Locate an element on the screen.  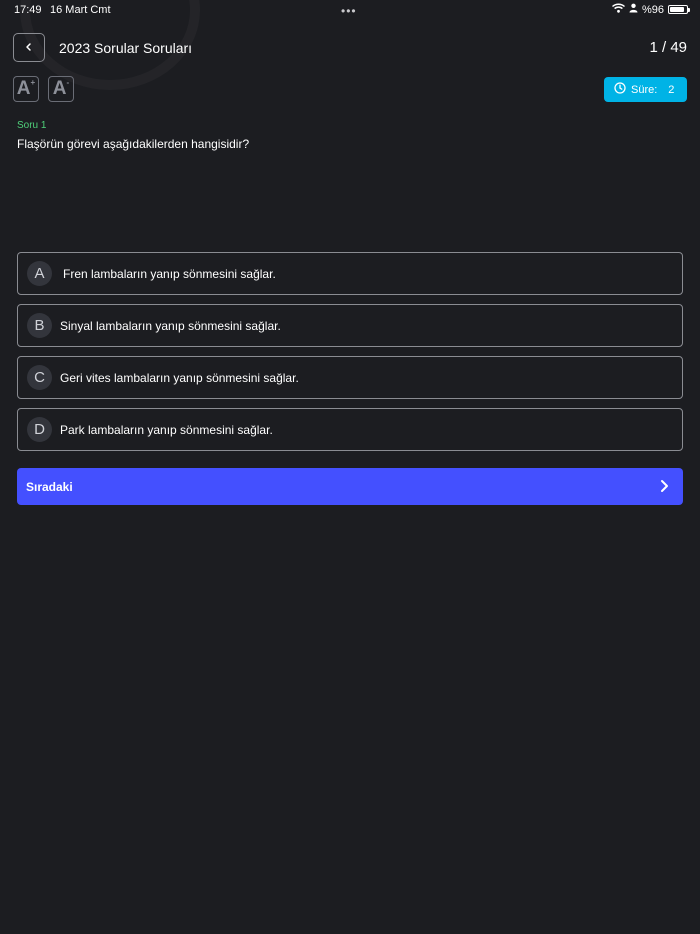
decrease-font-button: A- is located at coordinates (61, 89).